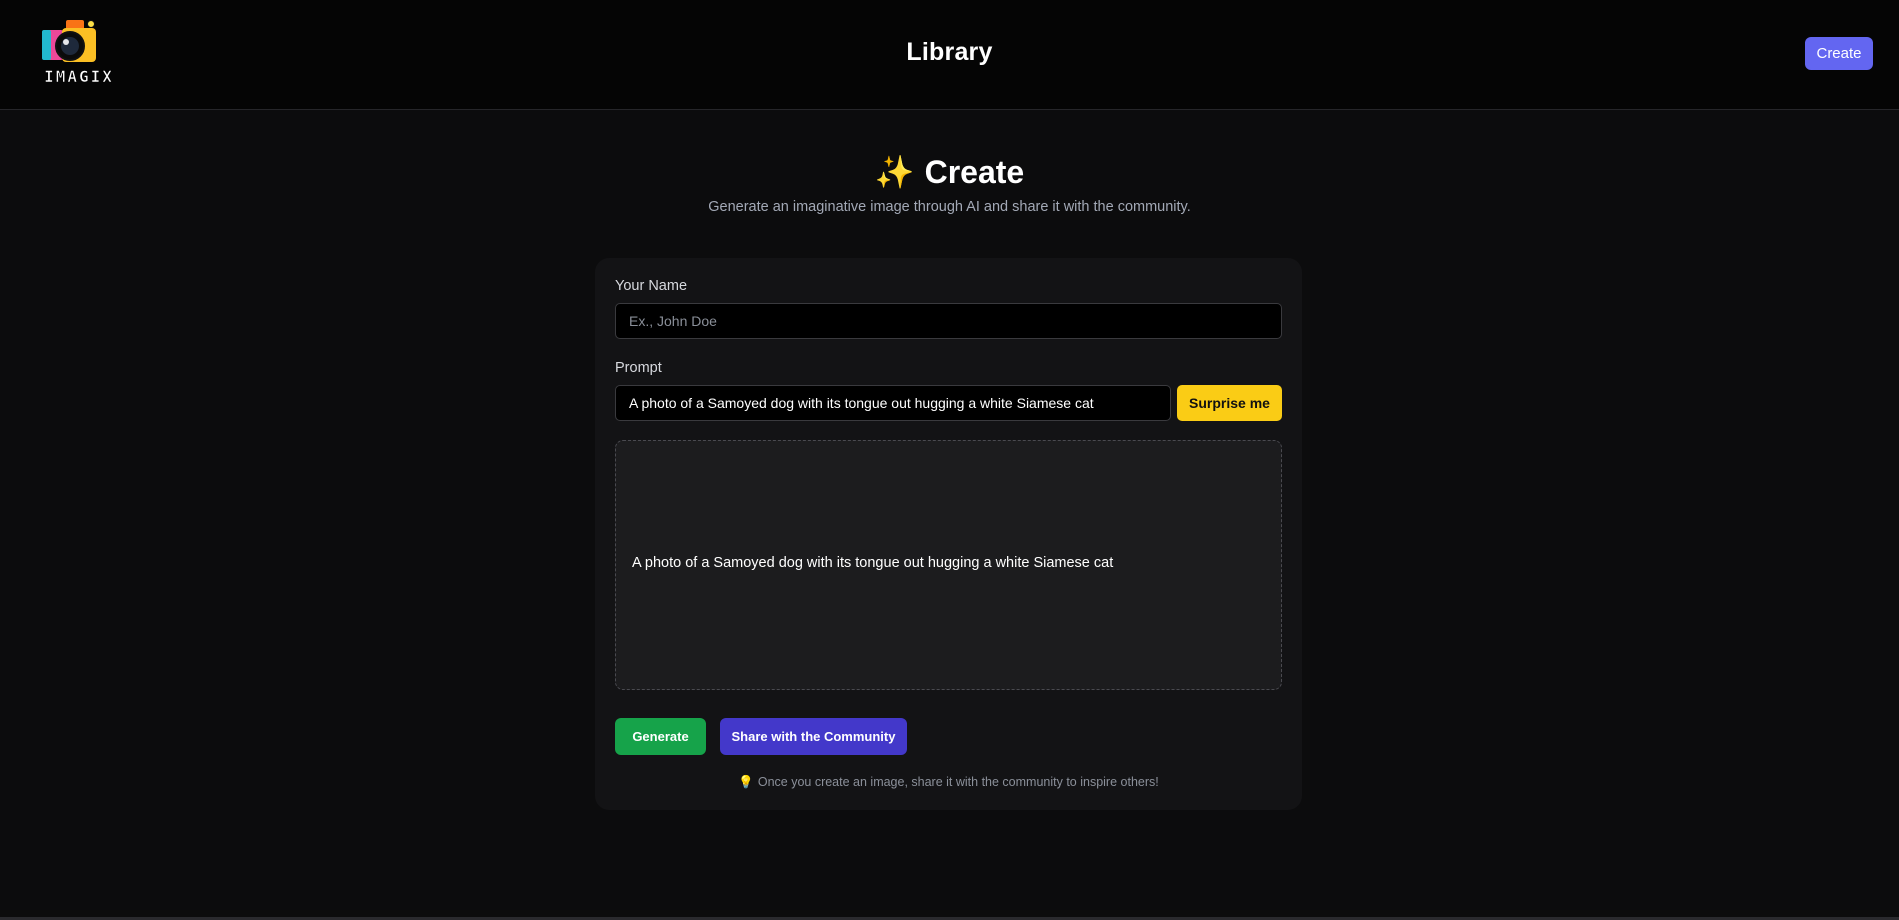 Image resolution: width=1899 pixels, height=920 pixels. Describe the element at coordinates (79, 76) in the screenshot. I see `logo-wordmark: IMAGIX` at that location.